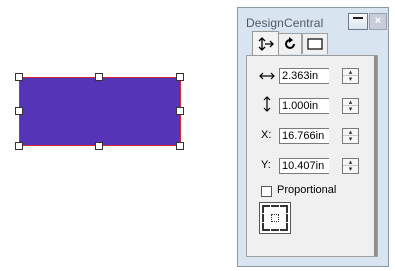 The width and height of the screenshot is (395, 271). What do you see at coordinates (266, 135) in the screenshot?
I see `x-label: X:` at bounding box center [266, 135].